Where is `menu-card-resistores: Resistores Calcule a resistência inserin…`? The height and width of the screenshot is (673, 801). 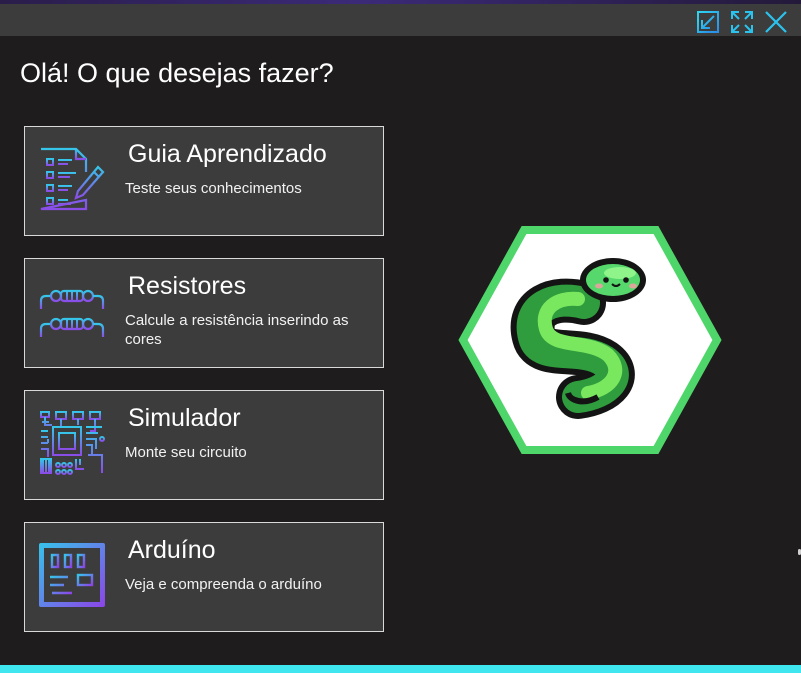
menu-card-resistores: Resistores Calcule a resistência inserin… is located at coordinates (204, 313).